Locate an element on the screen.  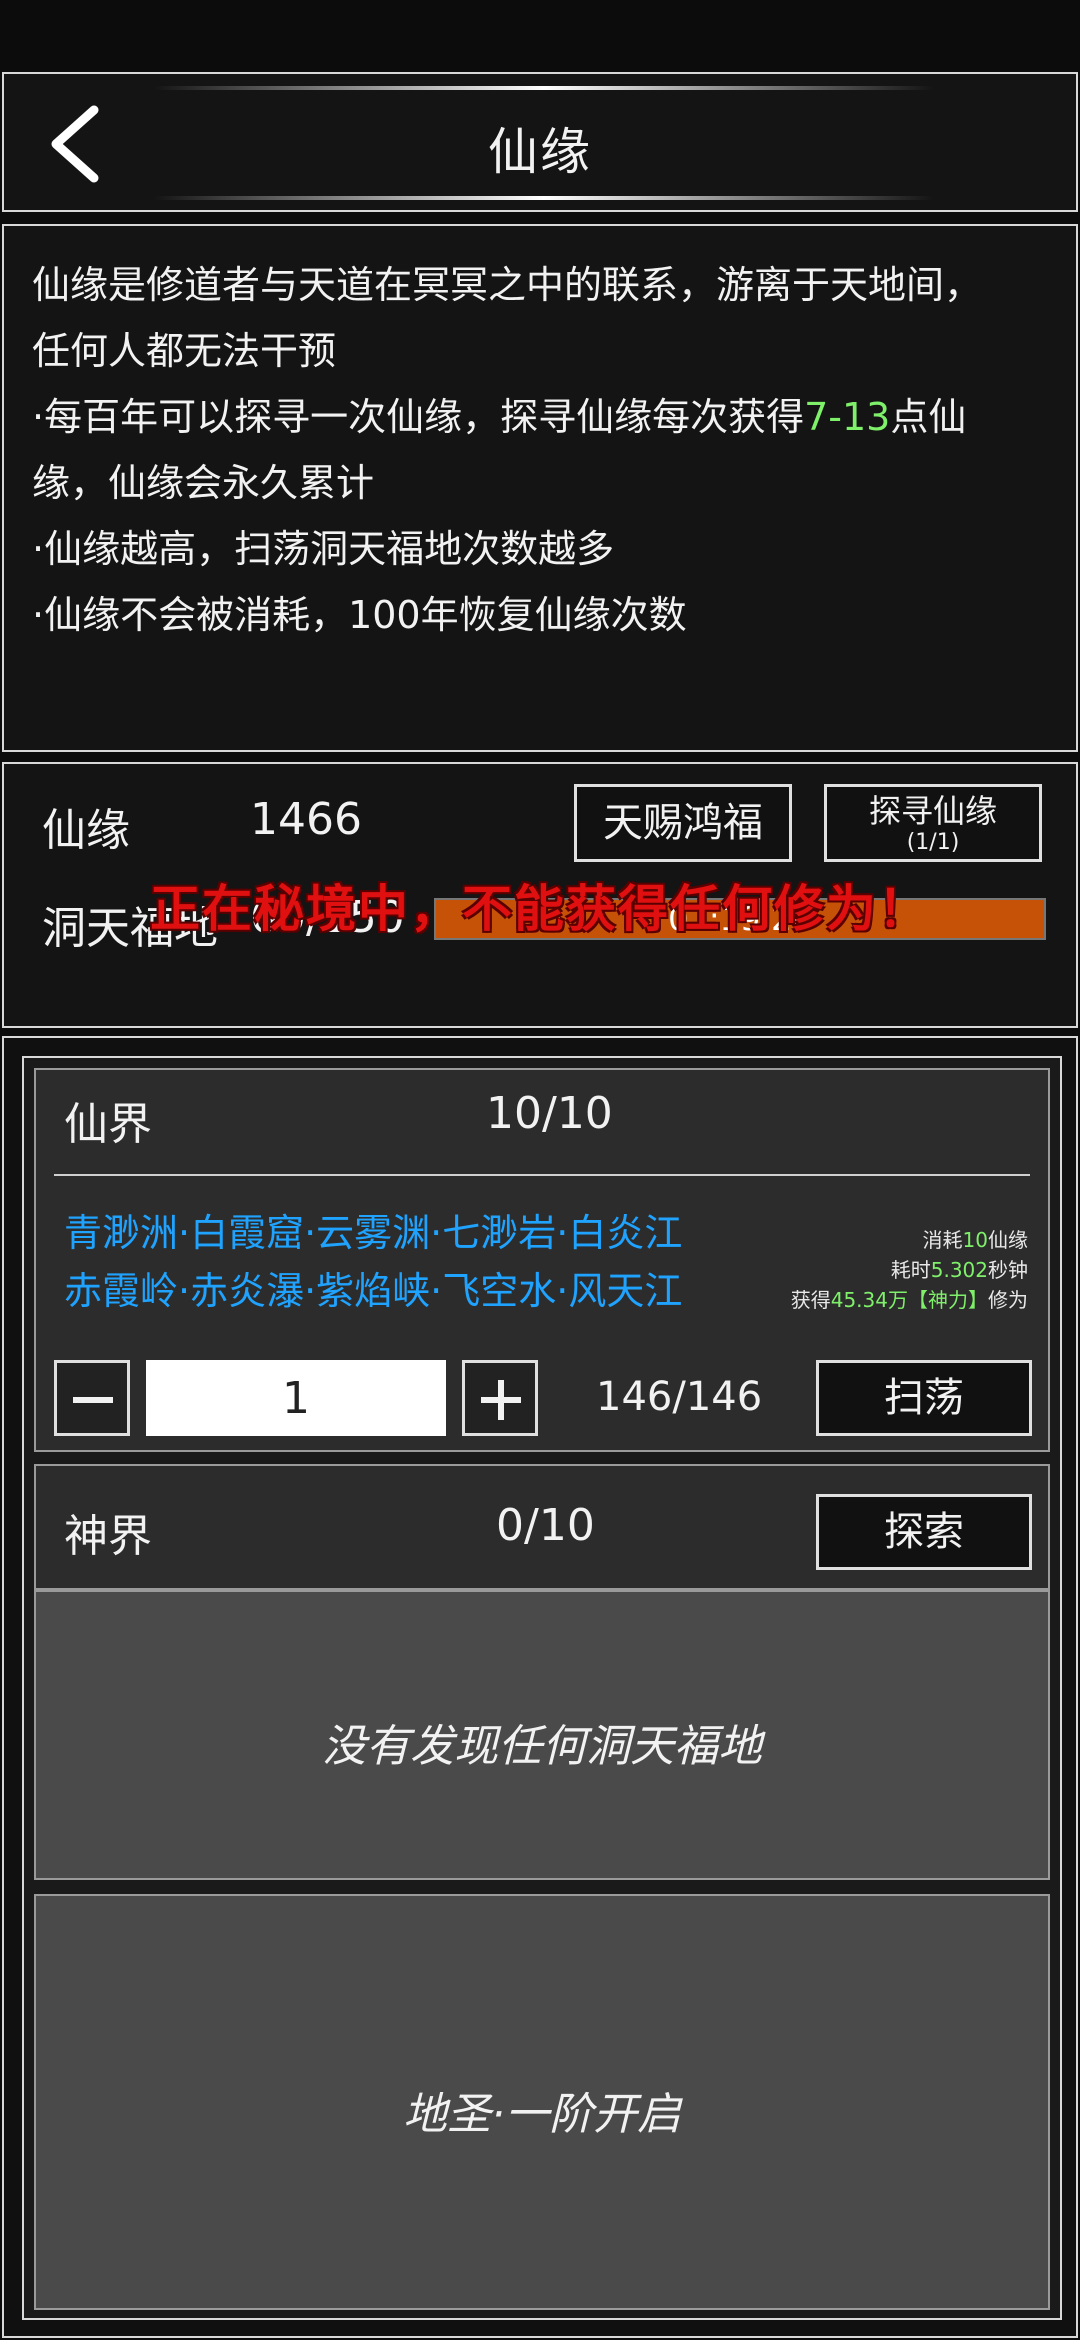
sweep-remaining: 146/146 is located at coordinates (679, 1397).